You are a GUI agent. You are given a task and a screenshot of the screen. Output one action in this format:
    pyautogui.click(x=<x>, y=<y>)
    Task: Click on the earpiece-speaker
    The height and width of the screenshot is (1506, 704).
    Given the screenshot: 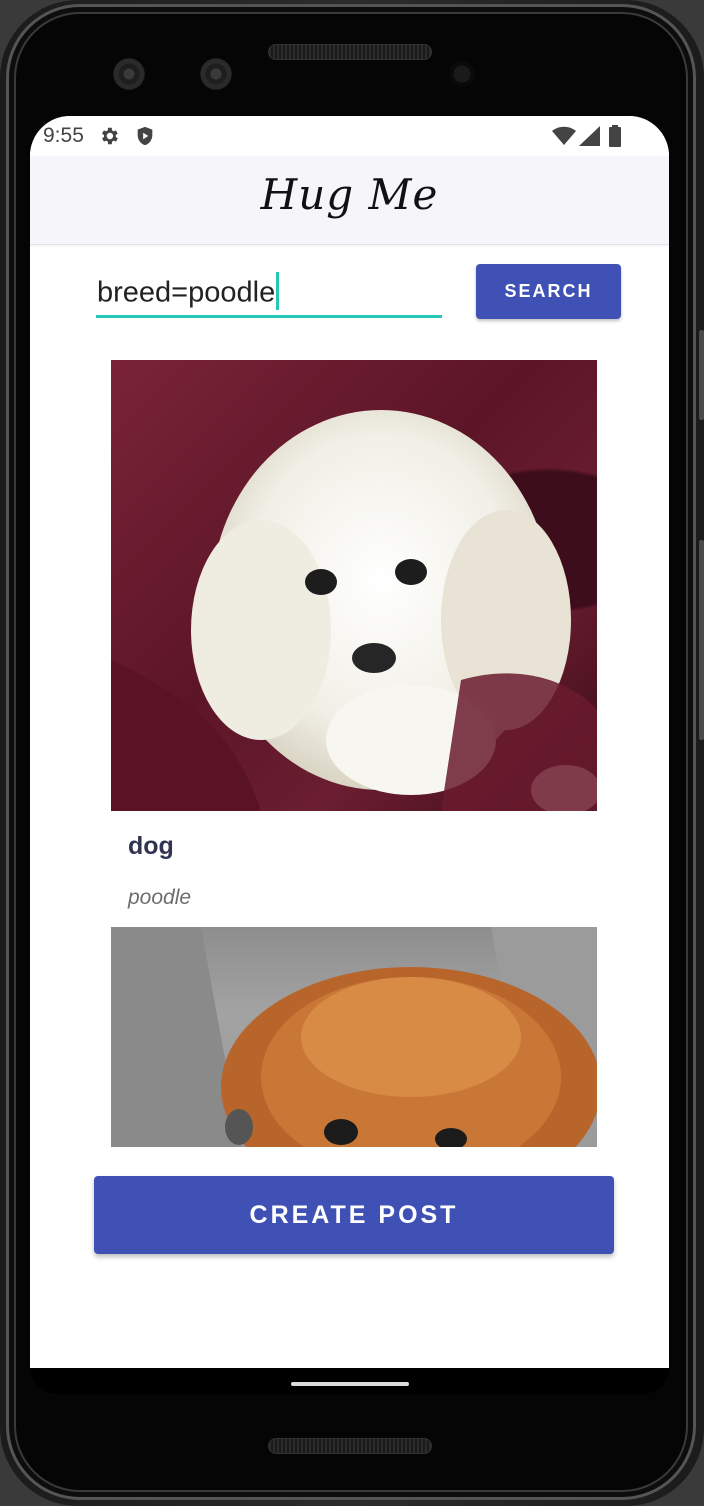 What is the action you would take?
    pyautogui.click(x=350, y=52)
    